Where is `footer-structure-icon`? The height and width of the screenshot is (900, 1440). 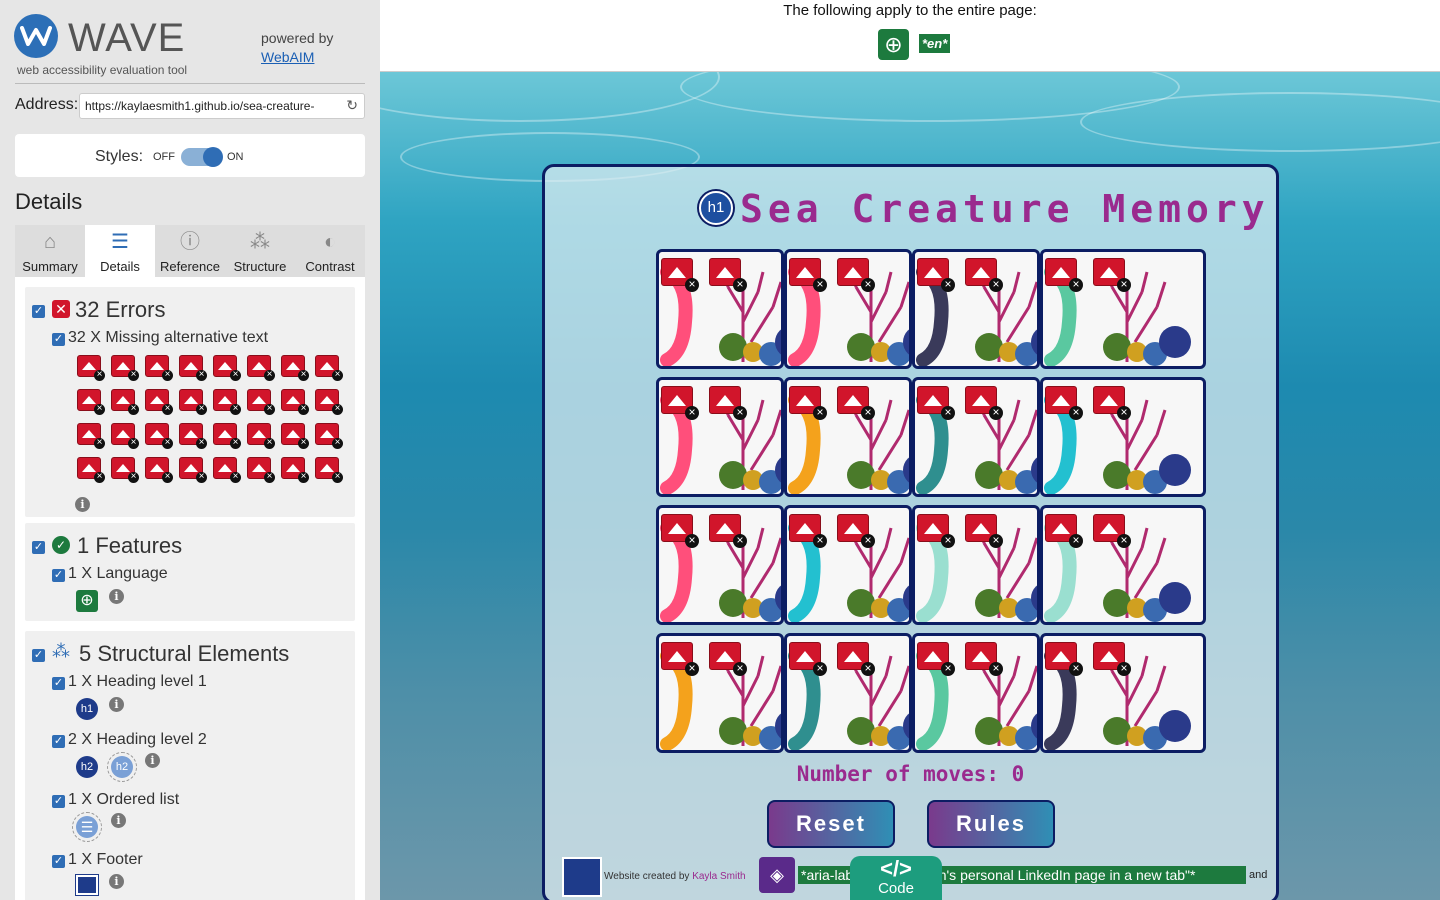
footer-structure-icon is located at coordinates (582, 877).